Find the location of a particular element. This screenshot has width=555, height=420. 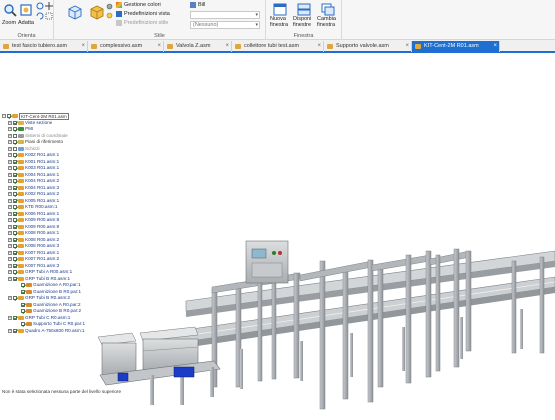

zoom-button: Zoom is located at coordinates (10, 16).